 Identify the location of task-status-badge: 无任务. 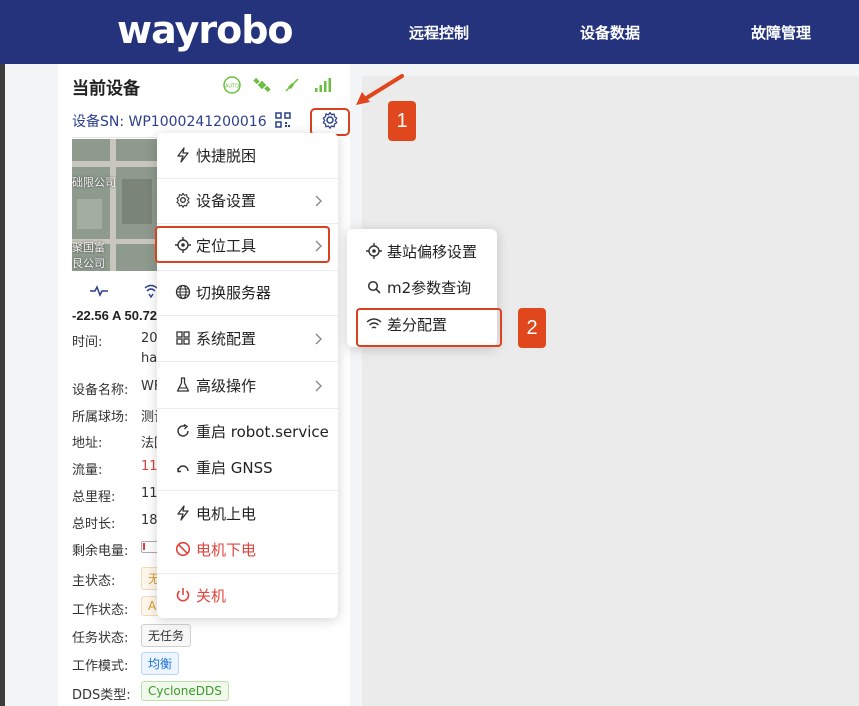
(166, 635).